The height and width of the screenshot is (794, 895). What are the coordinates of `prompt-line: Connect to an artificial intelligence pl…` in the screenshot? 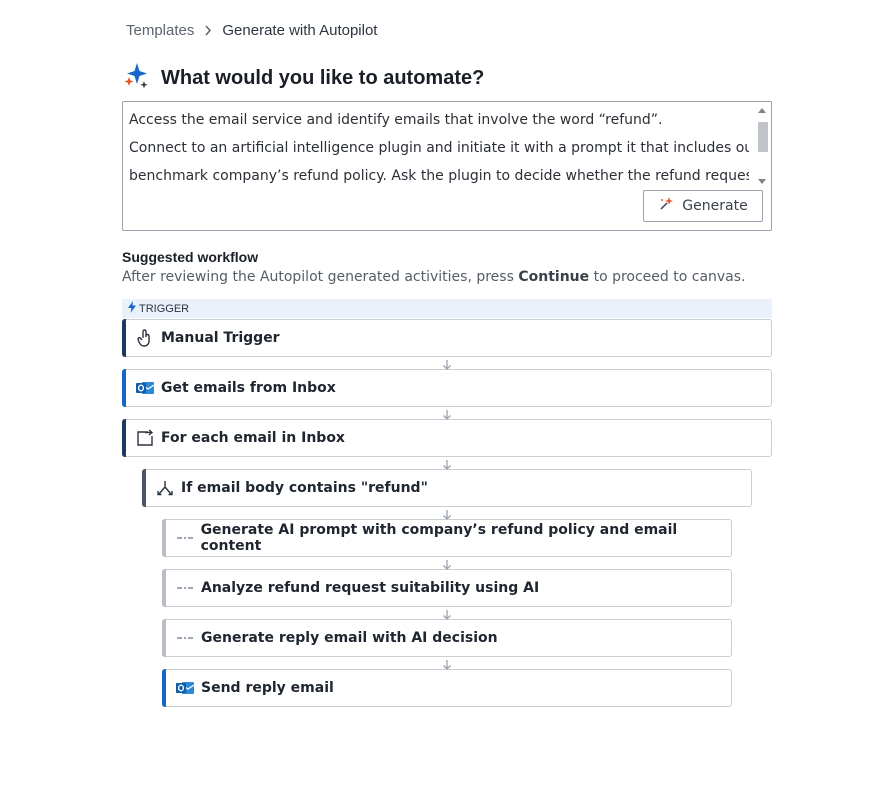 It's located at (439, 148).